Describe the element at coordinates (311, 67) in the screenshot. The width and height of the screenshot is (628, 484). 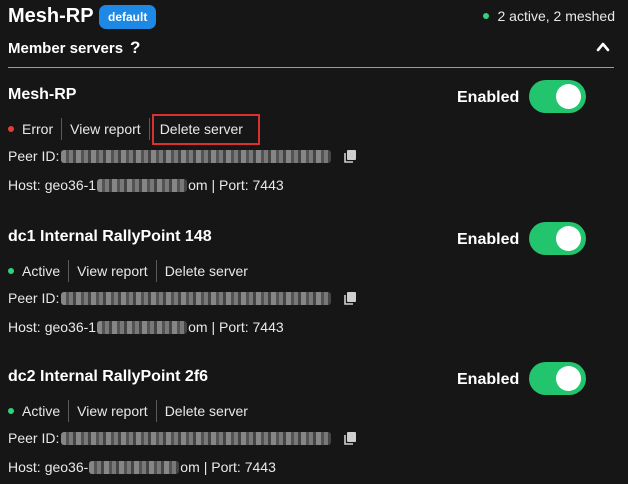
I see `section-divider` at that location.